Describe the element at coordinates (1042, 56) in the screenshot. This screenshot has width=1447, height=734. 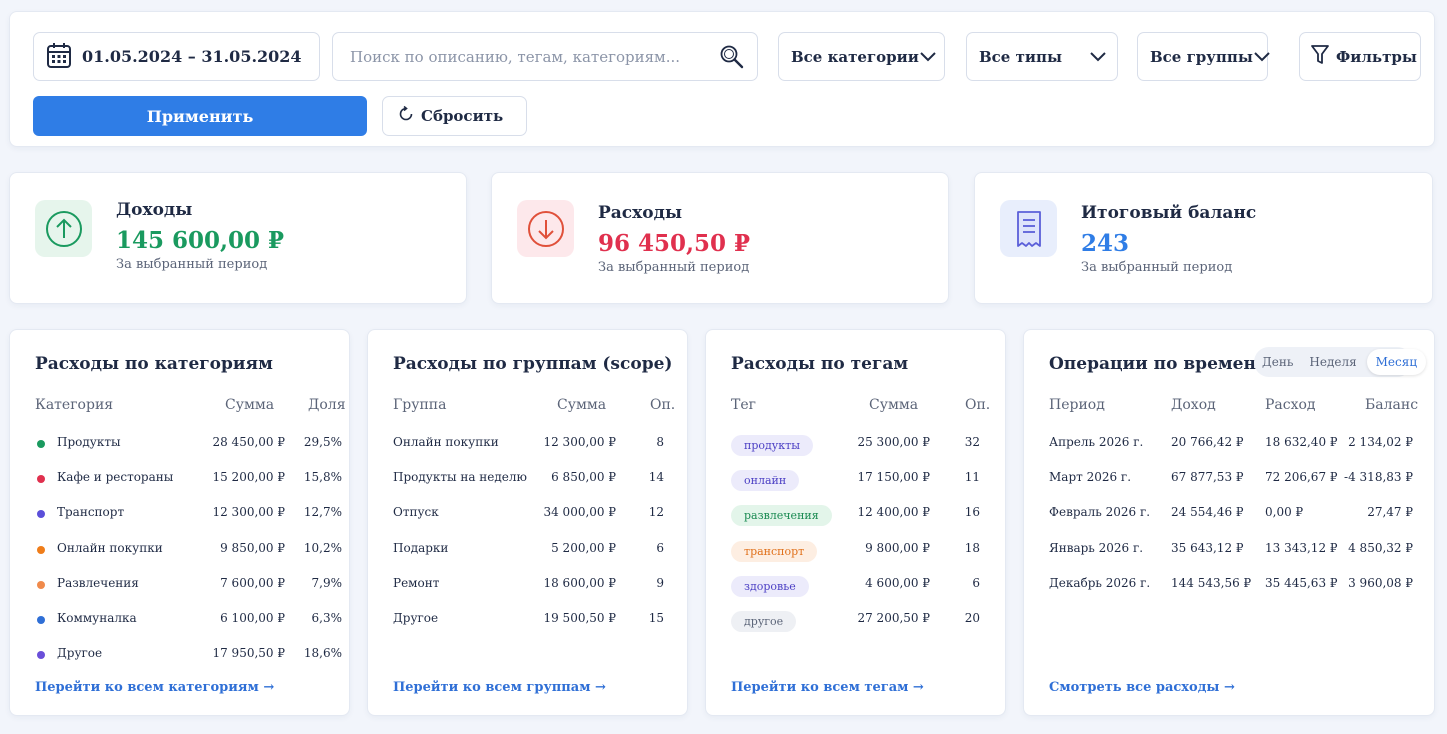
I see `types-dropdown: Все типы` at that location.